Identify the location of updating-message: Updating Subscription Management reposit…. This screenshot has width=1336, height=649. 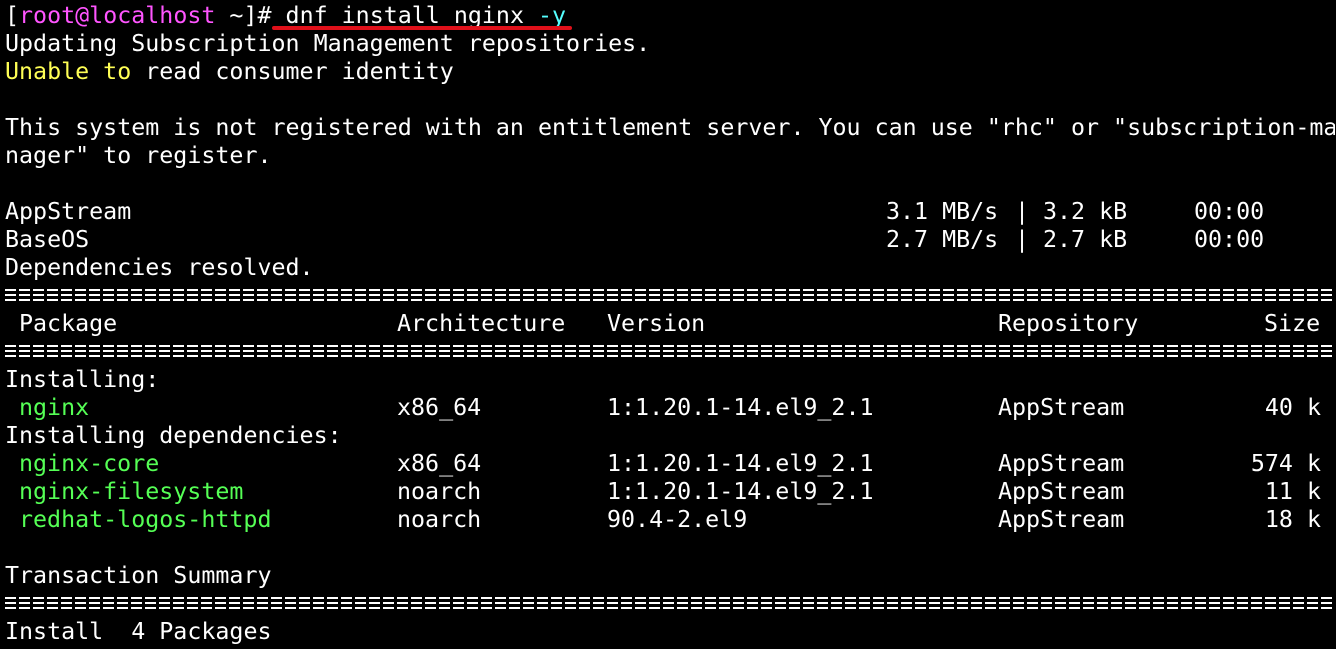
(328, 43).